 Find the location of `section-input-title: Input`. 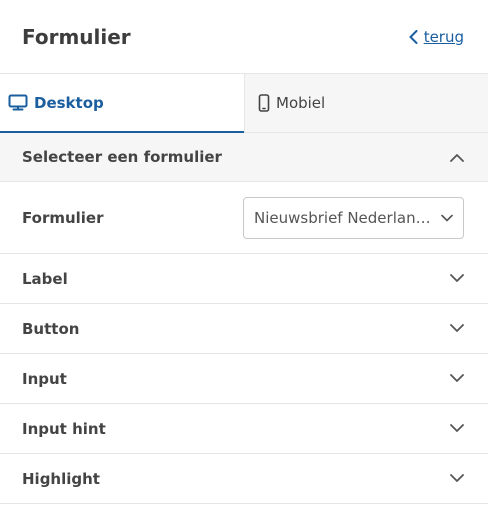

section-input-title: Input is located at coordinates (44, 378).